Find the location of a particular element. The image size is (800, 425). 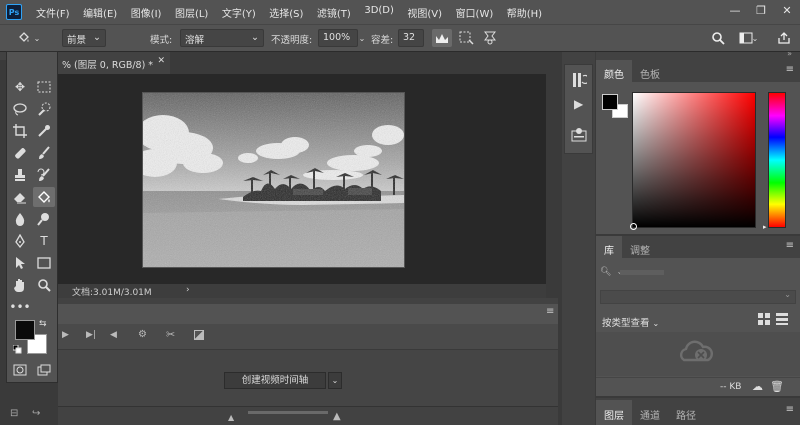

menu-item-9: 窗口(W) is located at coordinates (475, 12).